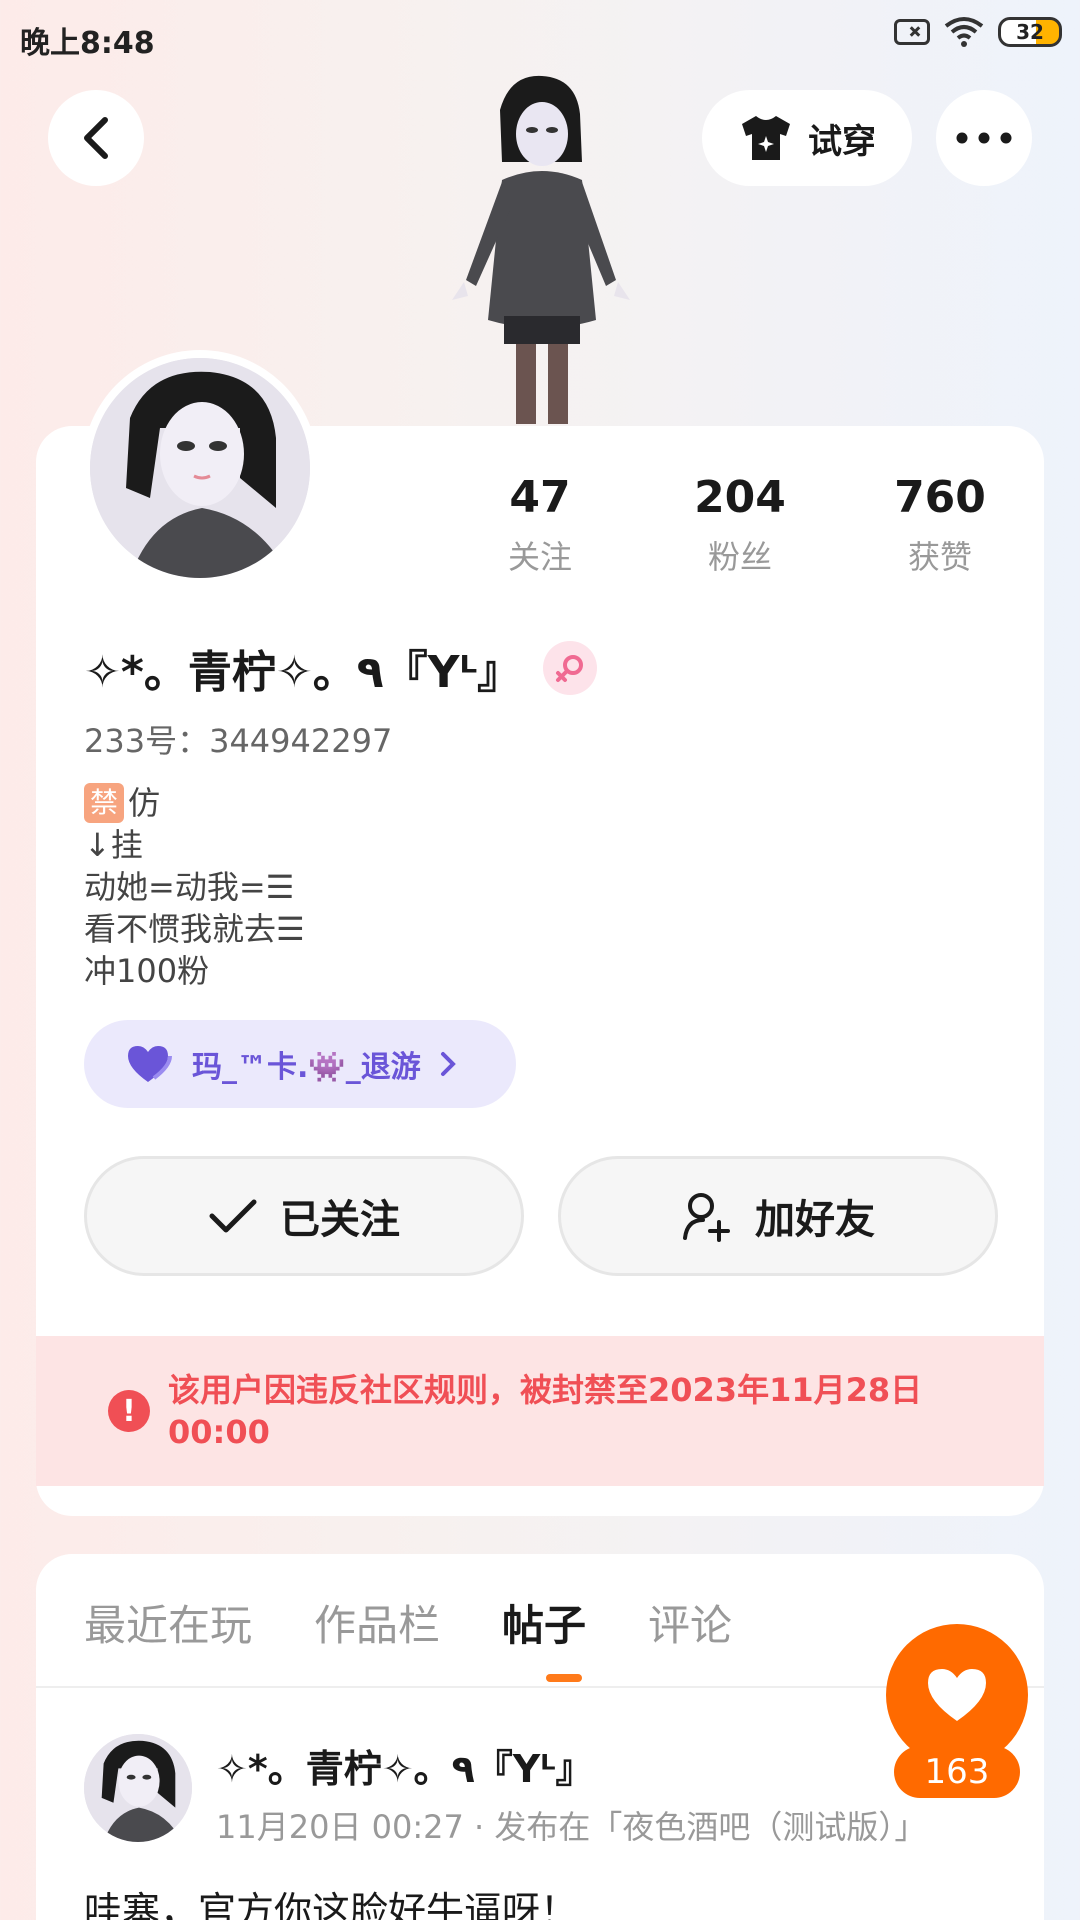 The image size is (1080, 1920). I want to click on profile-avatar, so click(200, 468).